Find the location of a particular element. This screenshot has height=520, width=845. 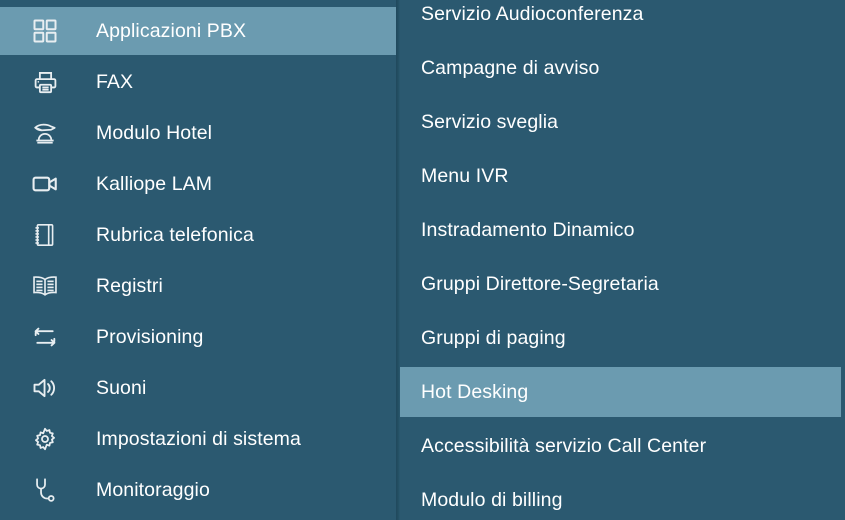

sidebar-item-suoni: Suoni is located at coordinates (198, 388).